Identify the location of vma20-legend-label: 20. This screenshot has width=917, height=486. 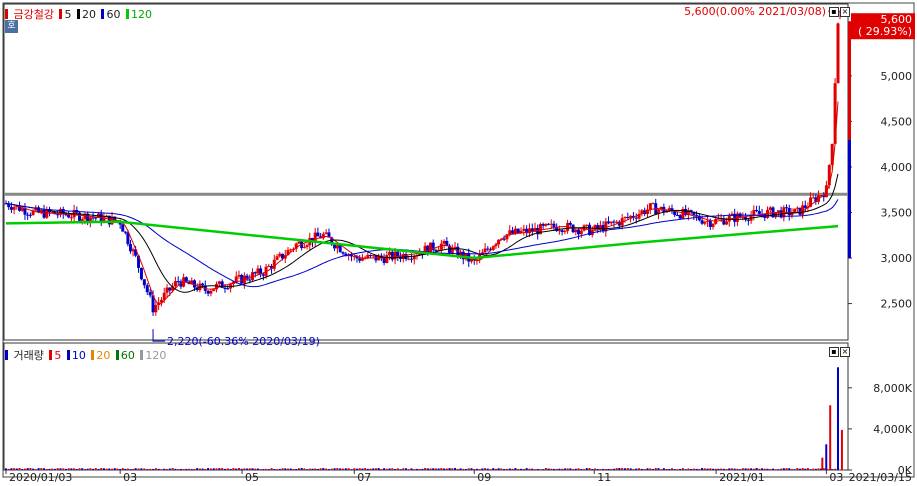
(103, 355).